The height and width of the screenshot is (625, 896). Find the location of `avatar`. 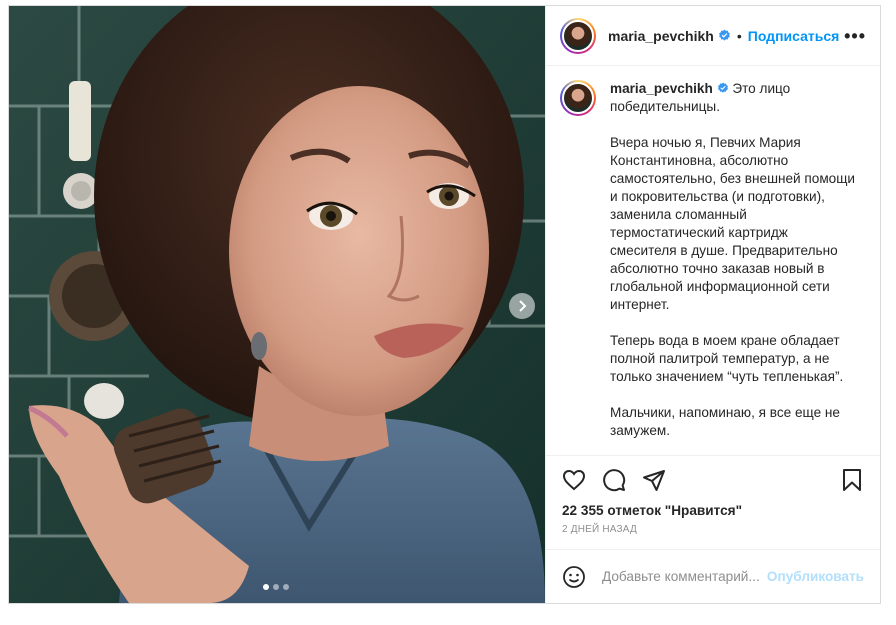

avatar is located at coordinates (578, 35).